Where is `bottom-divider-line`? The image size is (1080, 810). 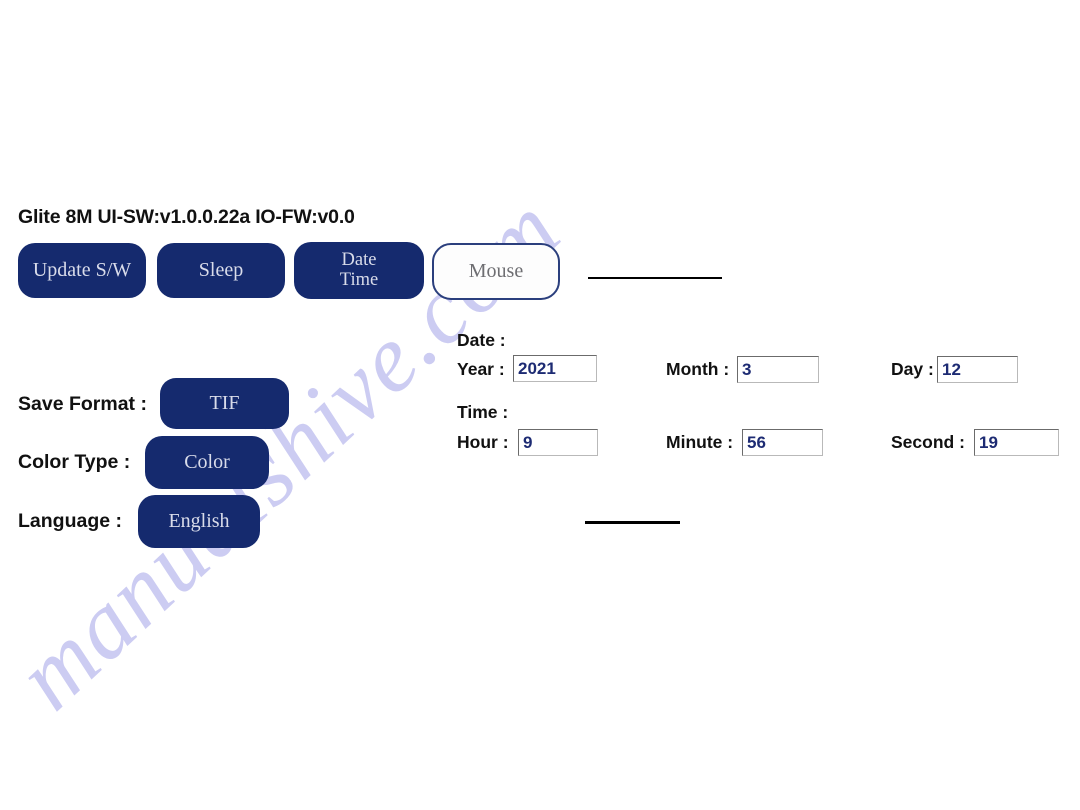 bottom-divider-line is located at coordinates (632, 522).